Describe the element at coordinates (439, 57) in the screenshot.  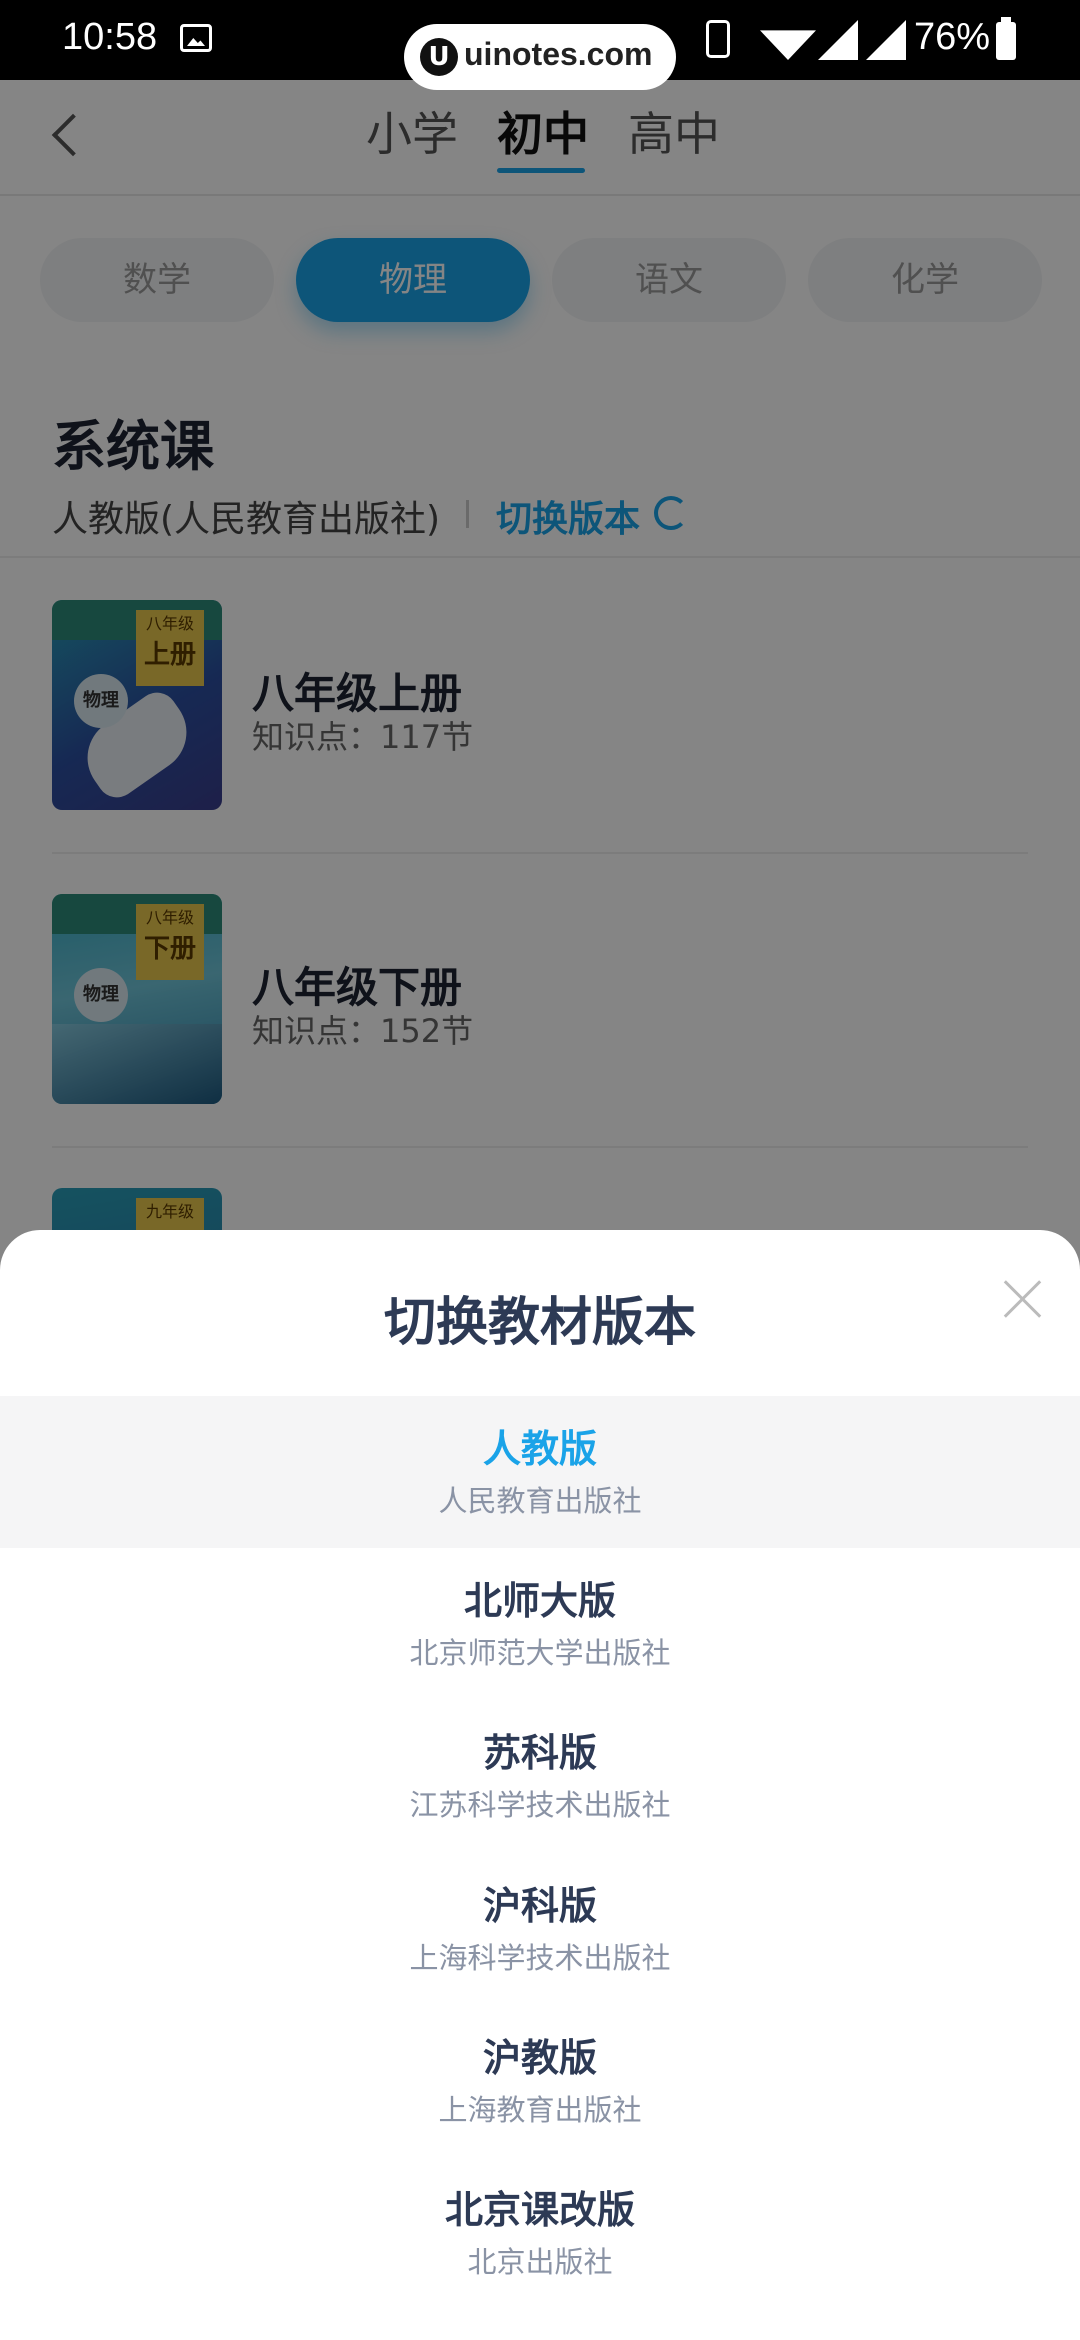
I see `watermark-logo-icon: U` at that location.